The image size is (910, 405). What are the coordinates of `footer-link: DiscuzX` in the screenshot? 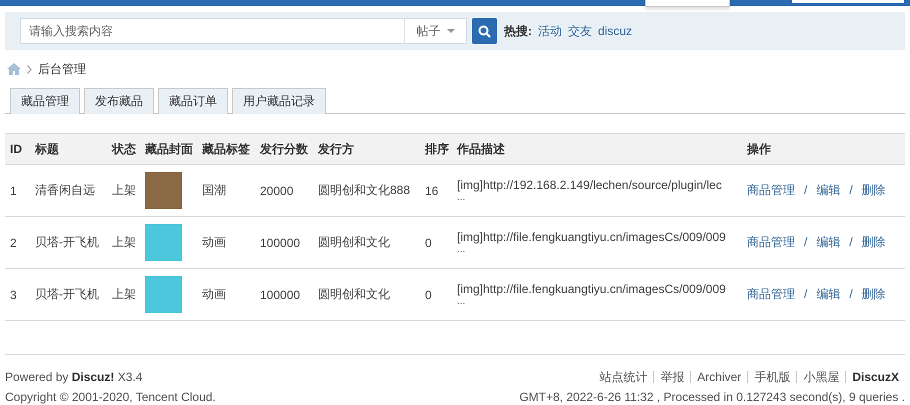 It's located at (875, 377).